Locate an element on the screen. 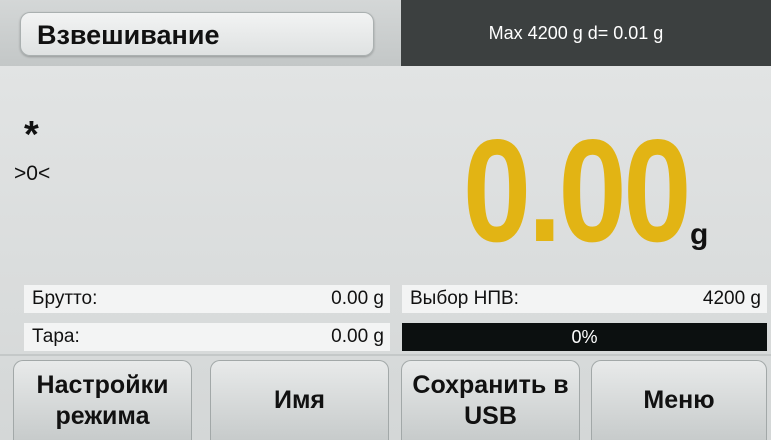  divider is located at coordinates (385, 355).